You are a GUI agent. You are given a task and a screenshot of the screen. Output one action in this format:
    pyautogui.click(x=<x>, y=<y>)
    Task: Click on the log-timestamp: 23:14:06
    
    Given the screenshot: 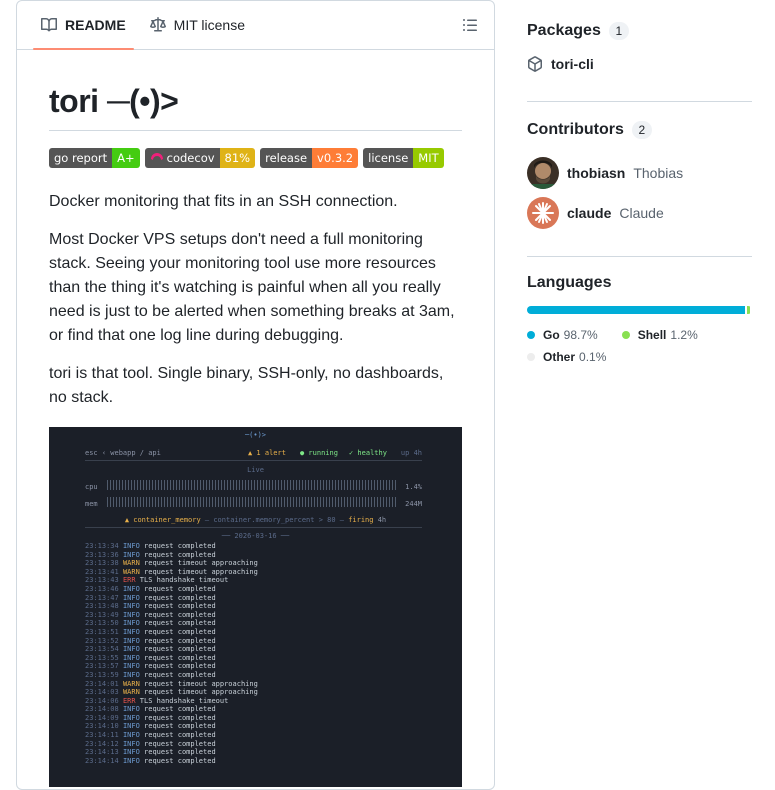 What is the action you would take?
    pyautogui.click(x=104, y=701)
    